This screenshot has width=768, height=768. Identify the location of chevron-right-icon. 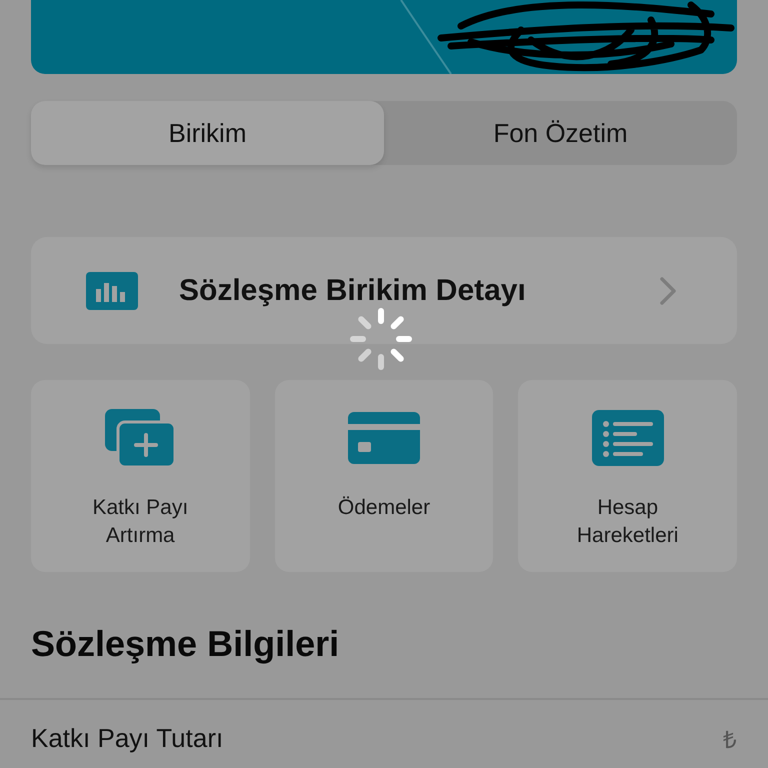
(668, 291).